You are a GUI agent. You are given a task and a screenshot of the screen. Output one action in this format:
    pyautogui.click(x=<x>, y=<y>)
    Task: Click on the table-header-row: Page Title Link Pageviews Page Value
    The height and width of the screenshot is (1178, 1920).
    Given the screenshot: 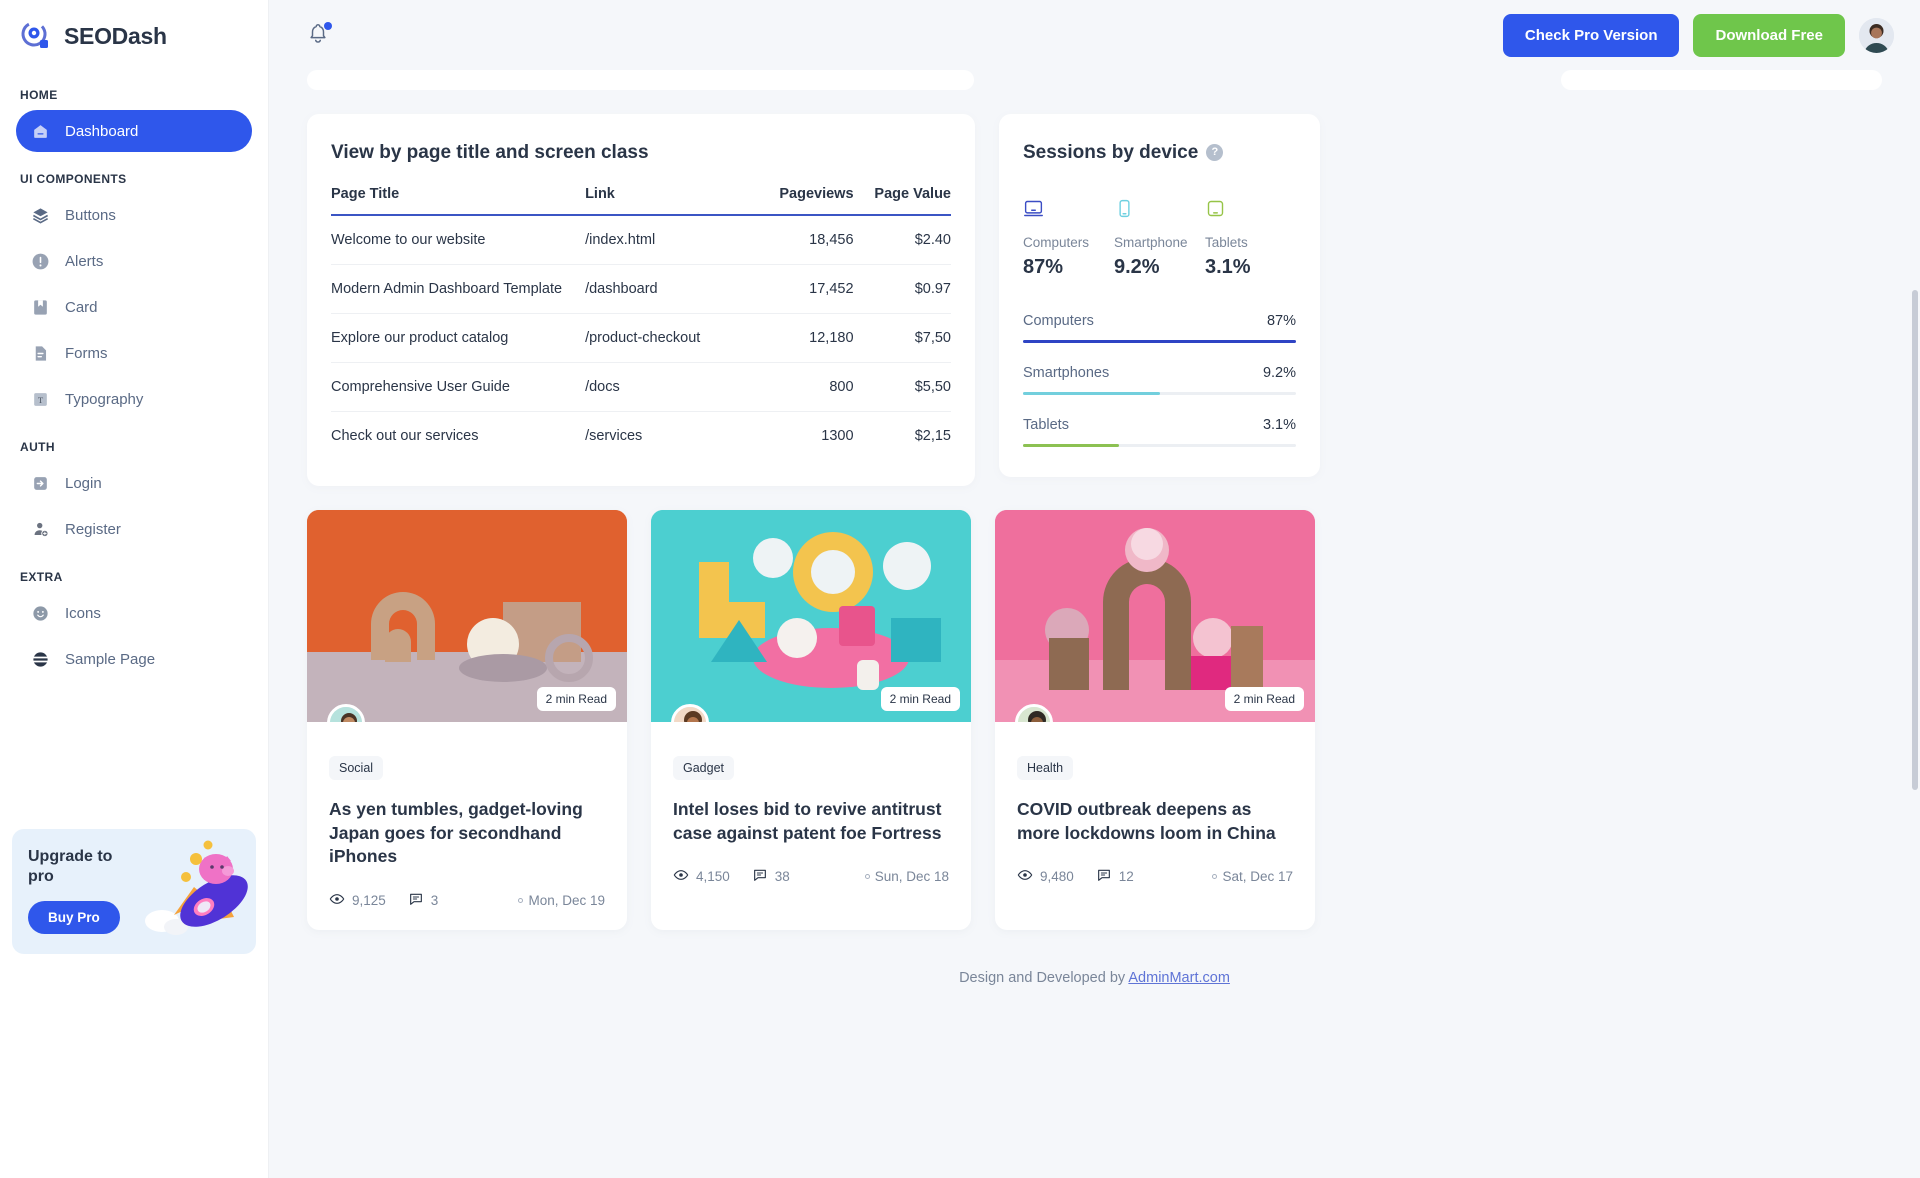 What is the action you would take?
    pyautogui.click(x=641, y=201)
    